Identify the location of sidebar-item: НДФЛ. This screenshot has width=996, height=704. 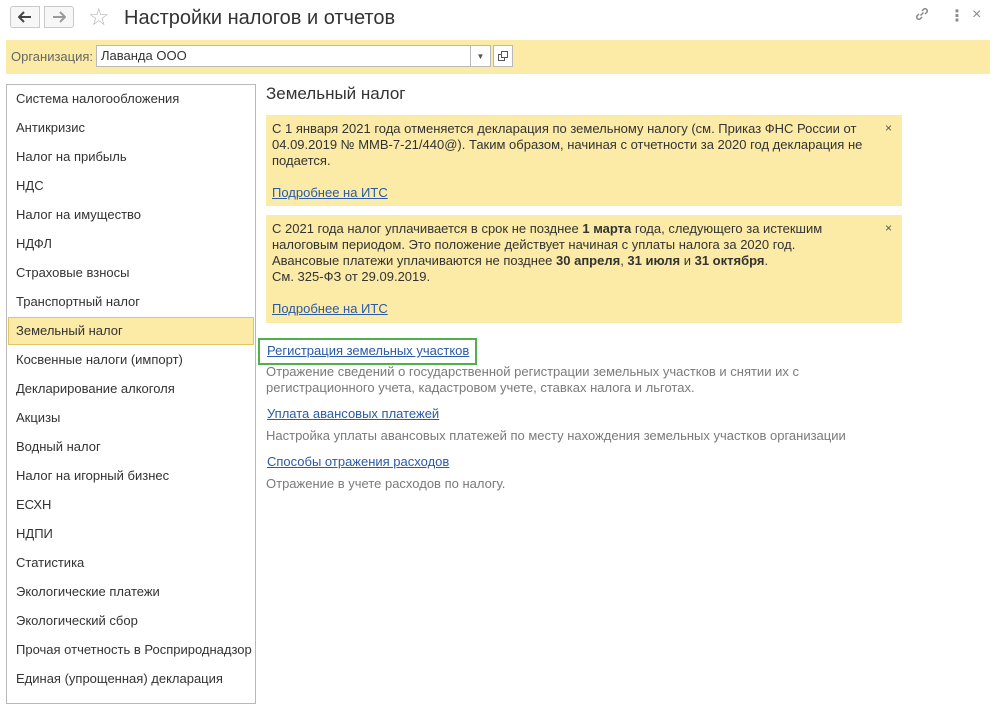
(131, 244).